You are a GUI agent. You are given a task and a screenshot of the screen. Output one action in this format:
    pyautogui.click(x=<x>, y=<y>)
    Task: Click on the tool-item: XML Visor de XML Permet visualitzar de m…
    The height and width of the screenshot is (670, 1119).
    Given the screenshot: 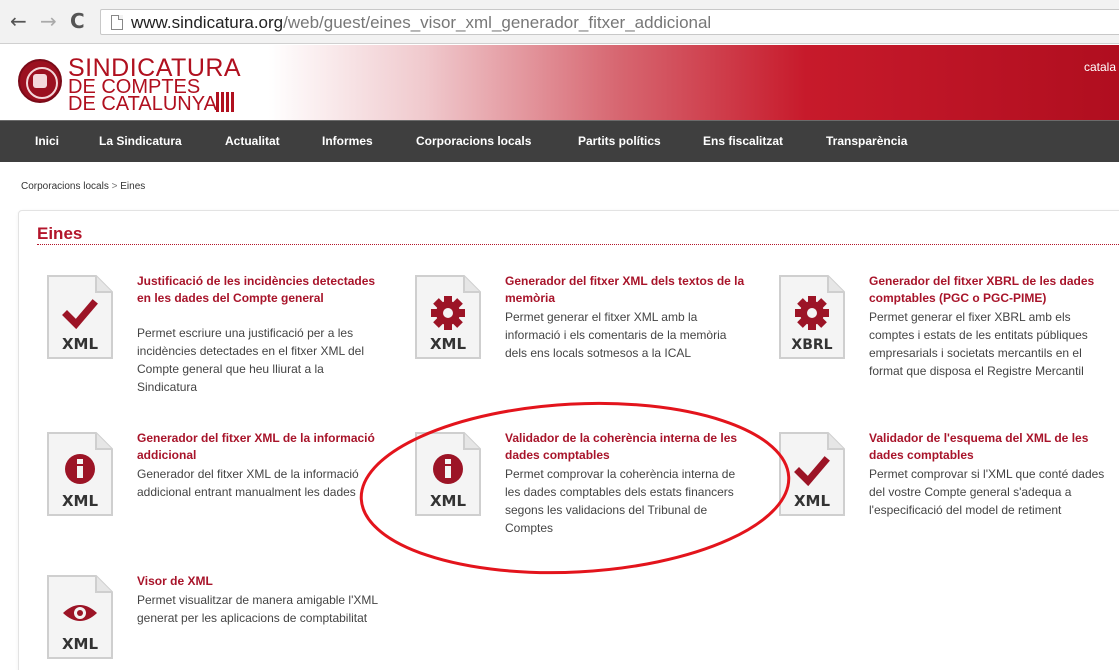 What is the action you would take?
    pyautogui.click(x=215, y=621)
    